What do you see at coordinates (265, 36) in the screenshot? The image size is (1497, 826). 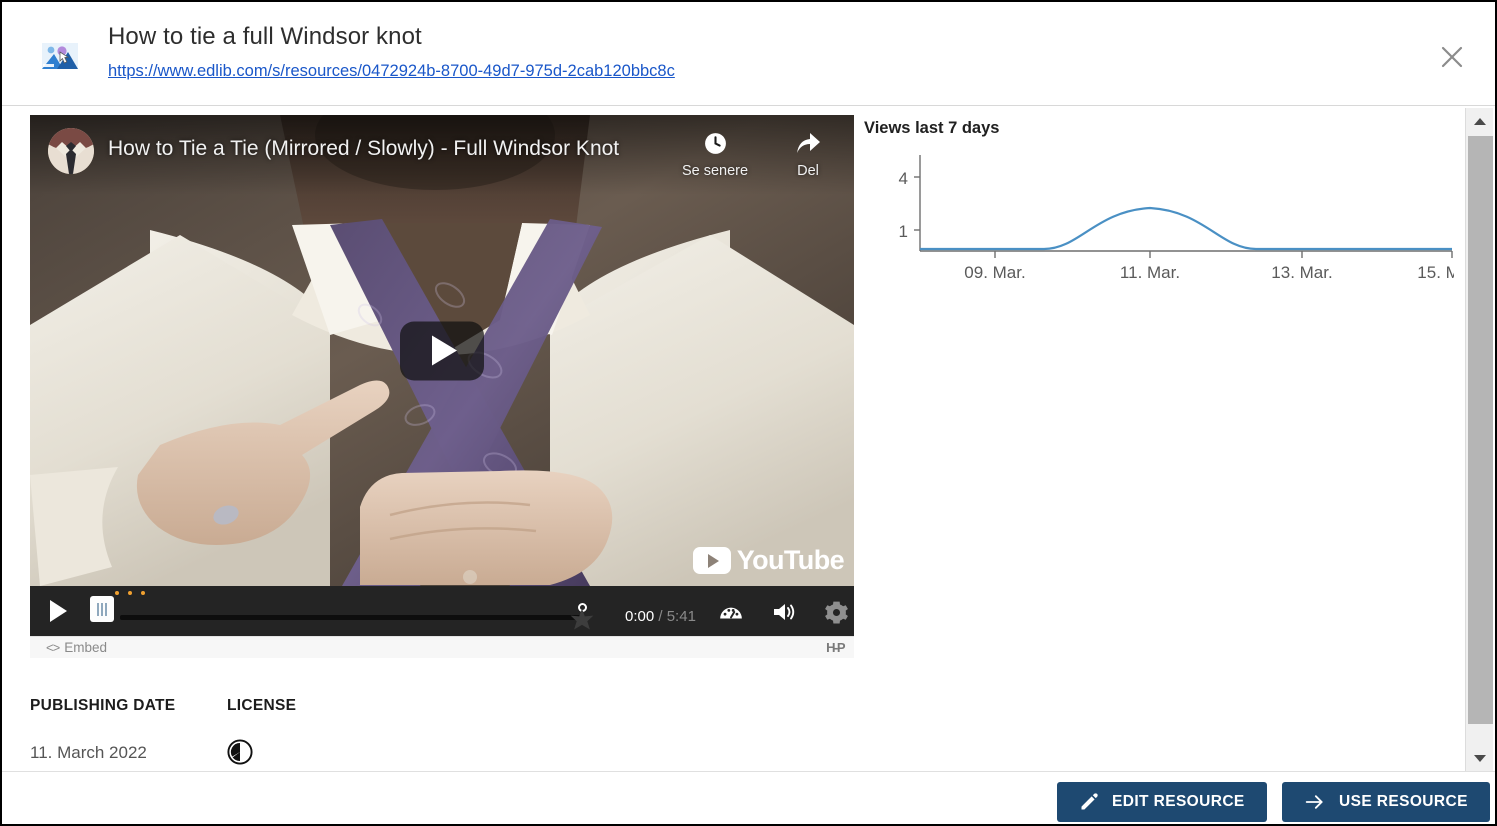 I see `page-title: How to tie a full Windsor knot` at bounding box center [265, 36].